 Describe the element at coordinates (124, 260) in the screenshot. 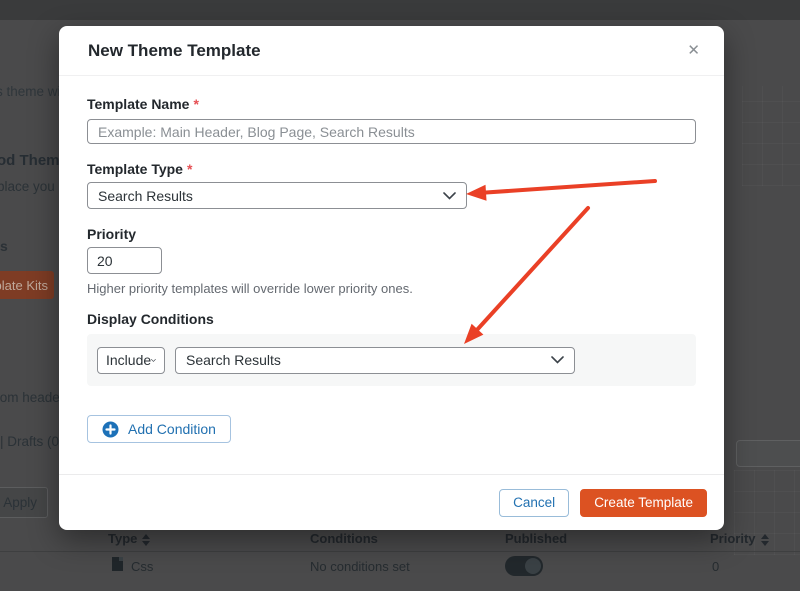

I see `priority-input` at that location.